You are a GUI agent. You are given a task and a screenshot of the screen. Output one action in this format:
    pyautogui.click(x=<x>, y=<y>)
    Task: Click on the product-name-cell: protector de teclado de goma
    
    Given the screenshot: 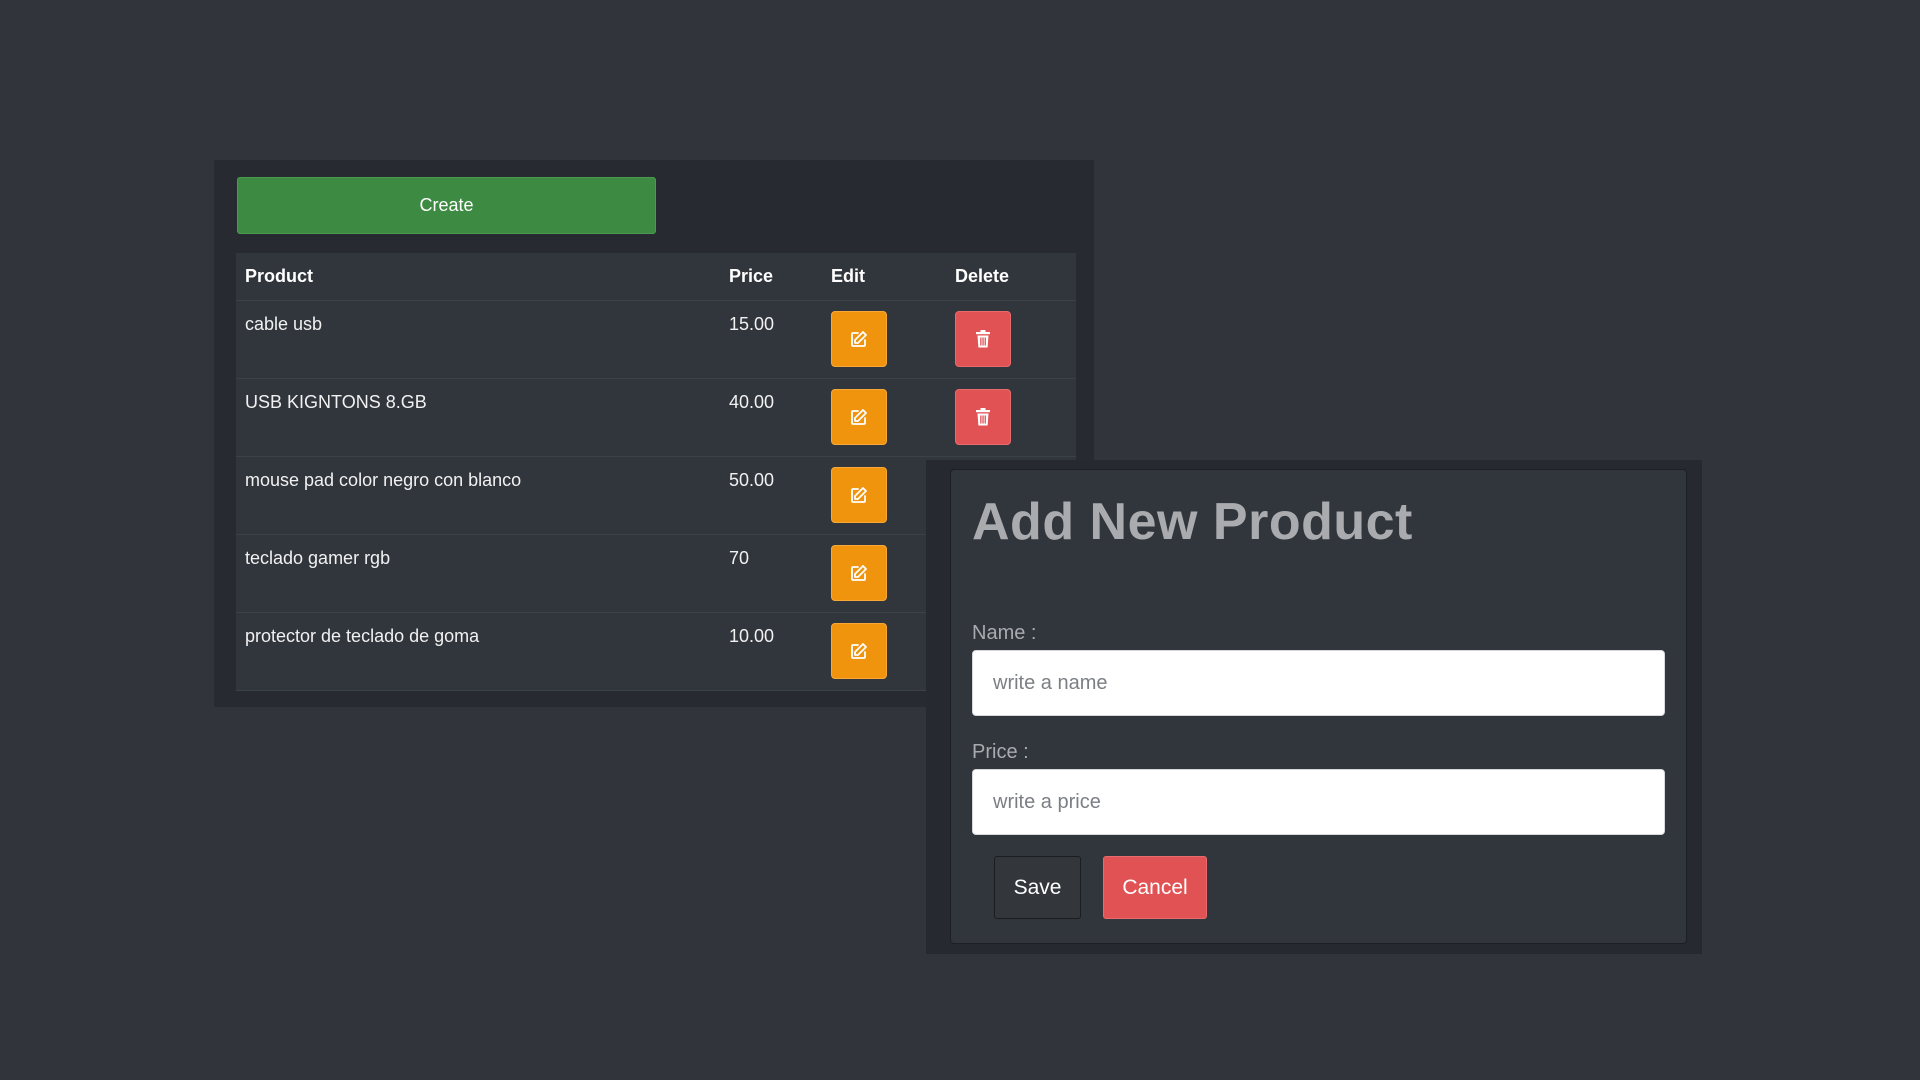 What is the action you would take?
    pyautogui.click(x=362, y=636)
    